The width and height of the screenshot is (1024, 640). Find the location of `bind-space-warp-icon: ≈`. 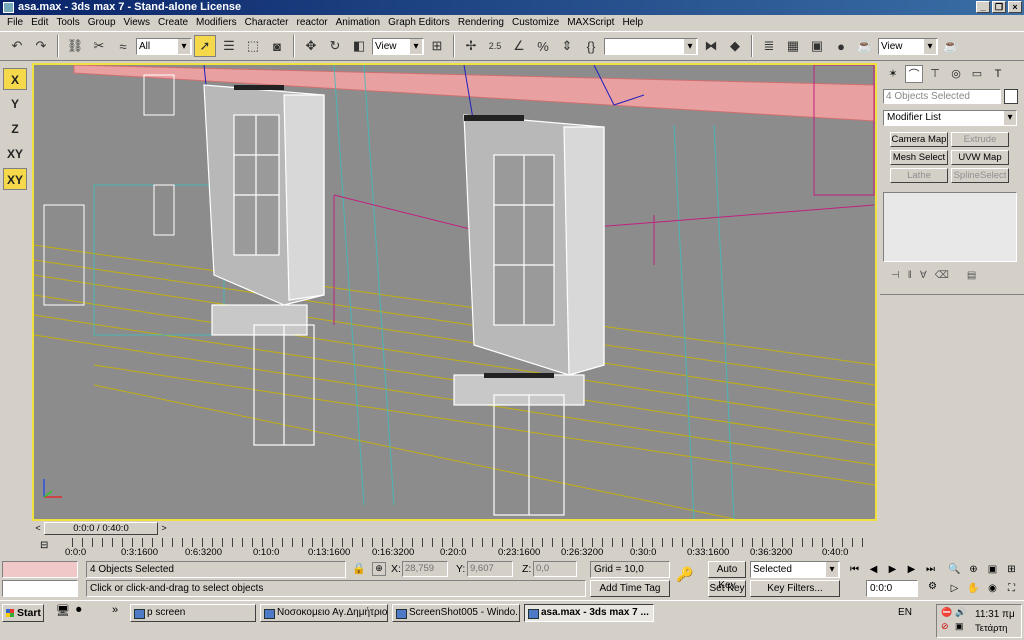

bind-space-warp-icon: ≈ is located at coordinates (123, 46).